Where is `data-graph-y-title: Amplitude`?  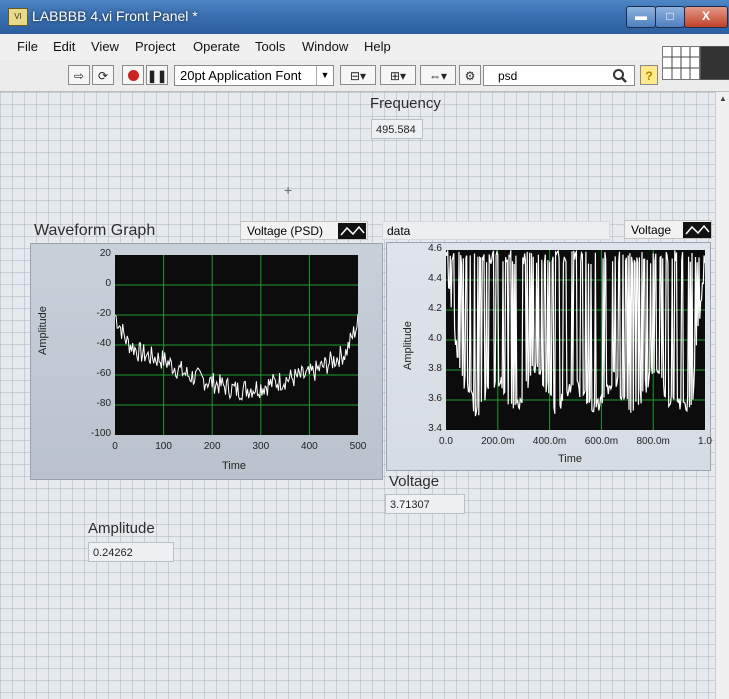
data-graph-y-title: Amplitude is located at coordinates (408, 345).